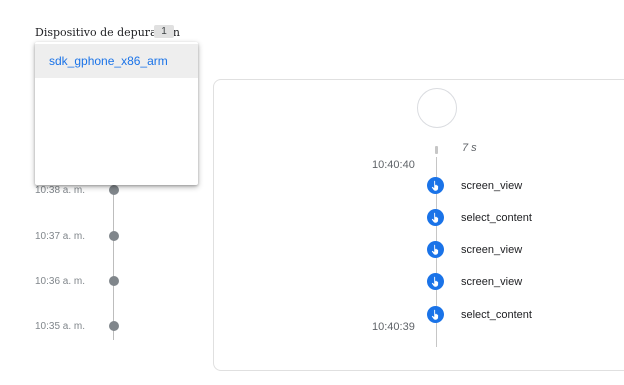 Image resolution: width=624 pixels, height=385 pixels. I want to click on duration-bar, so click(436, 150).